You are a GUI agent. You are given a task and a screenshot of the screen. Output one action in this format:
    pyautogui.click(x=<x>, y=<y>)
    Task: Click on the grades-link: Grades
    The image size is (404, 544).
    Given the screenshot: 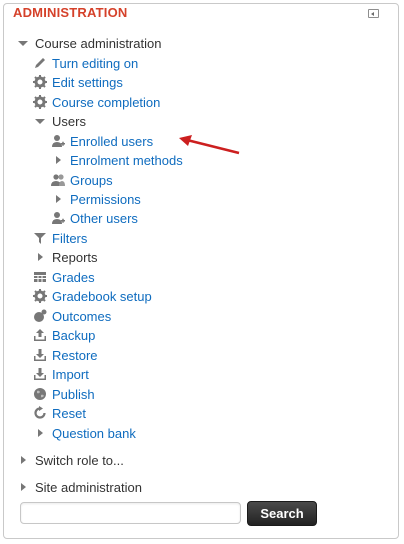 What is the action you would take?
    pyautogui.click(x=64, y=277)
    